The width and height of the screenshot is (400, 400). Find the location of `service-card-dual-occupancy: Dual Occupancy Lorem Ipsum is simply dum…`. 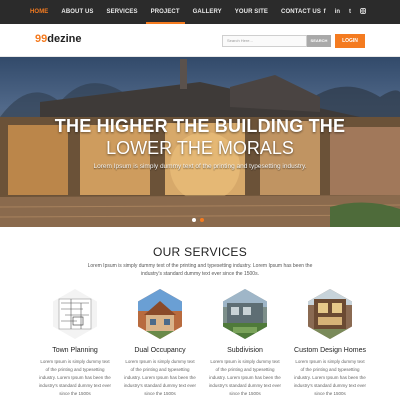

service-card-dual-occupancy: Dual Occupancy Lorem Ipsum is simply dum… is located at coordinates (160, 343).